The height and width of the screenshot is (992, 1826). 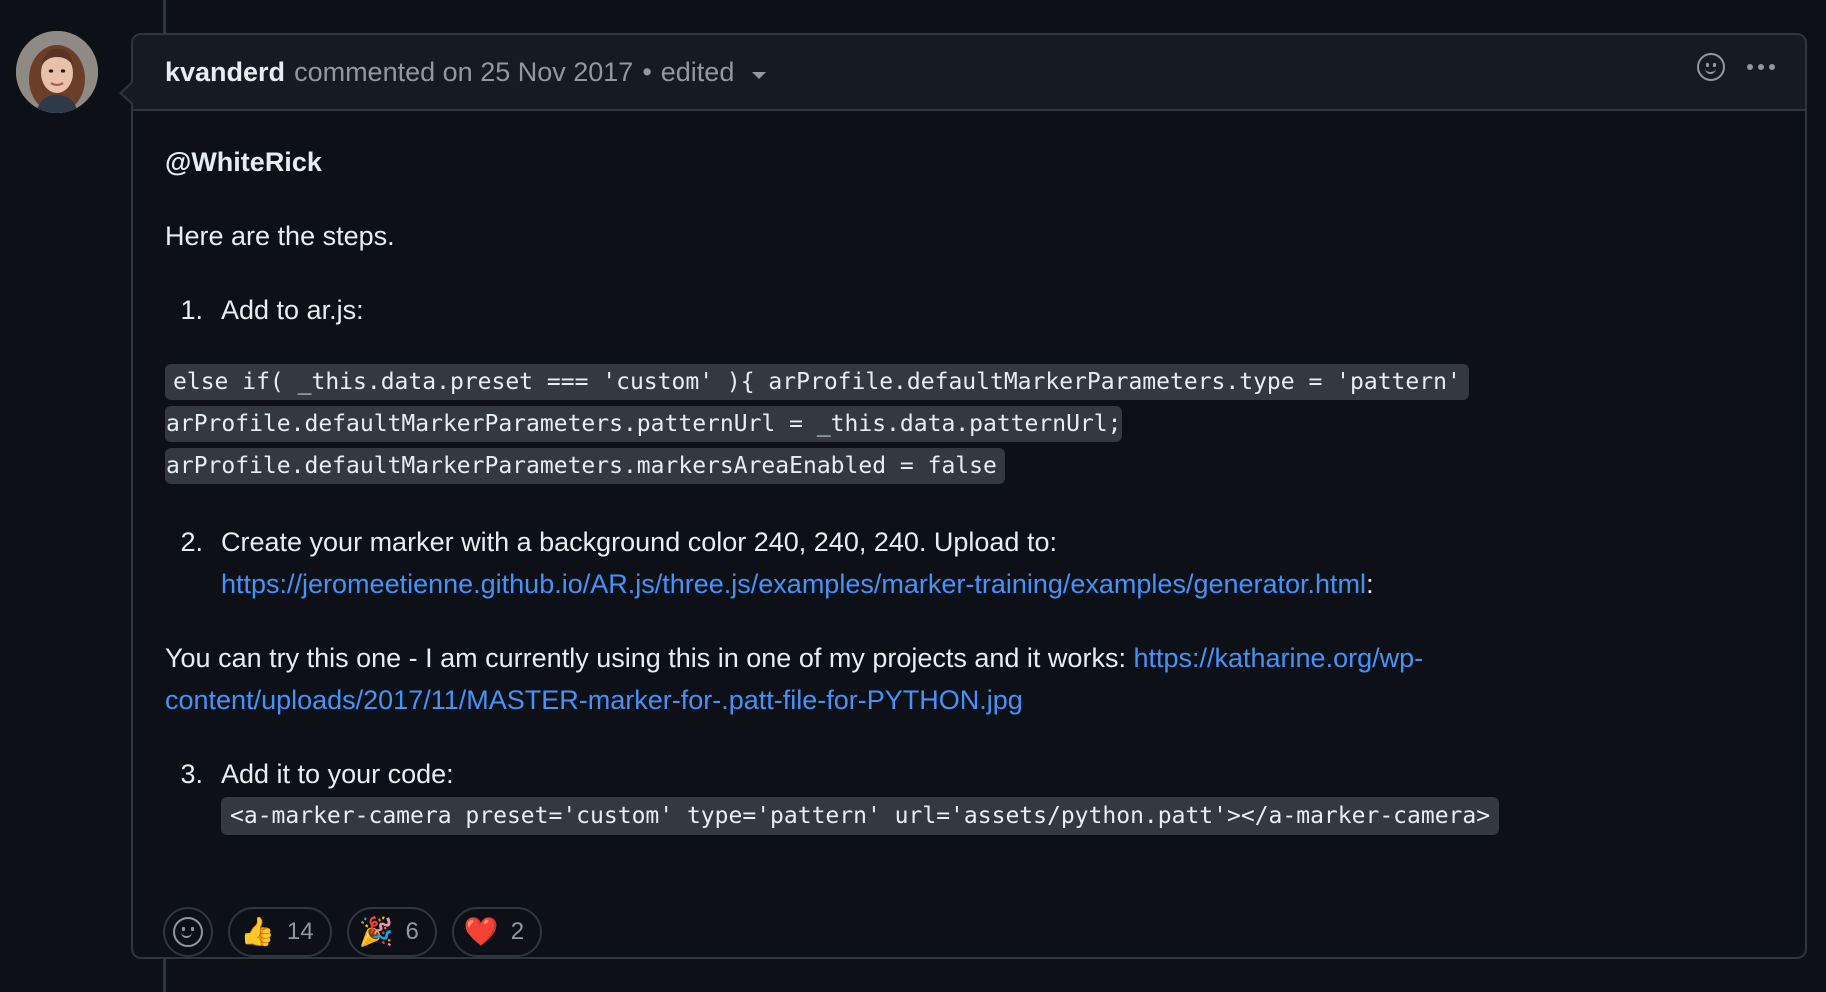 I want to click on marker-image-link: https://katharine.org/wp-, so click(x=1278, y=658).